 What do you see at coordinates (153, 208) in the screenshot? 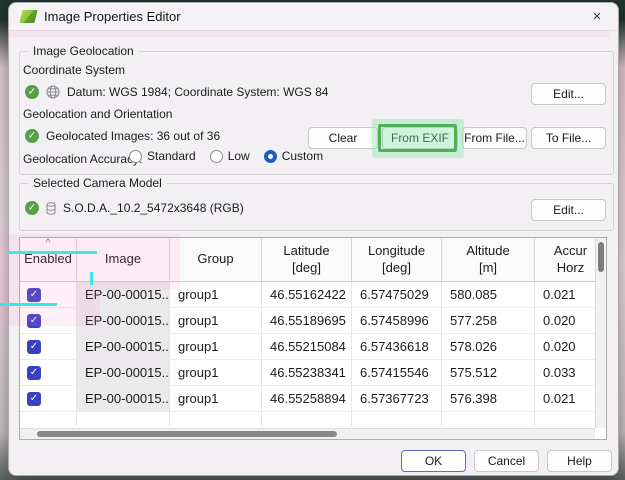
I see `camera-model-text: S.O.D.A._10.2_5472x3648 (RGB)` at bounding box center [153, 208].